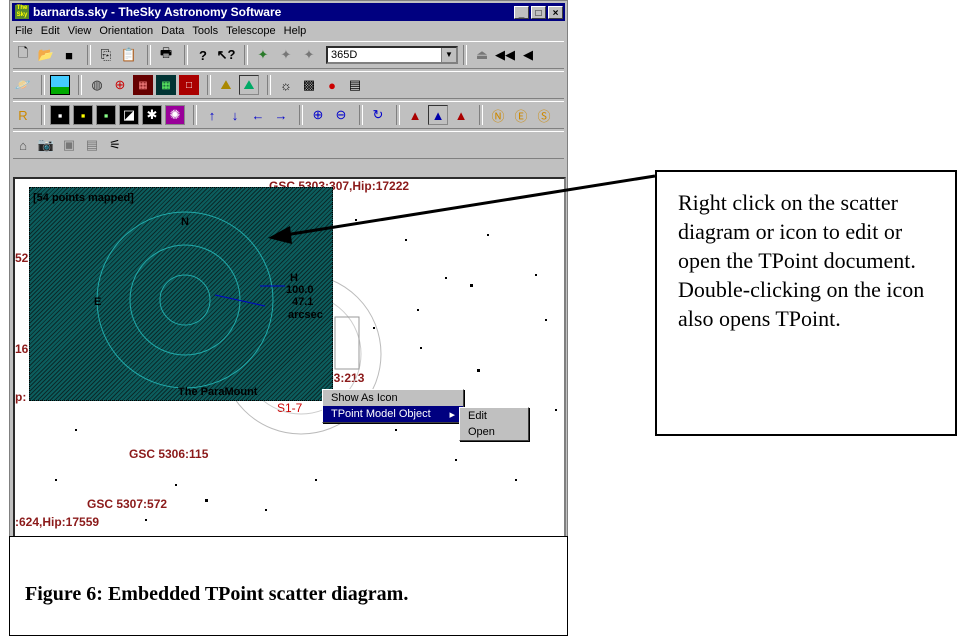 This screenshot has height=636, width=960. Describe the element at coordinates (263, 55) in the screenshot. I see `telescope-icon: ✦` at that location.